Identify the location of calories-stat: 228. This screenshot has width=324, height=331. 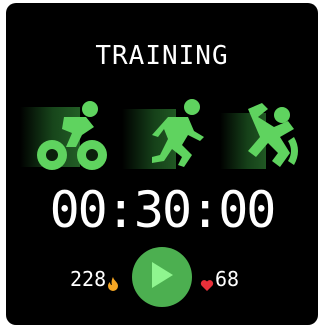
(94, 279).